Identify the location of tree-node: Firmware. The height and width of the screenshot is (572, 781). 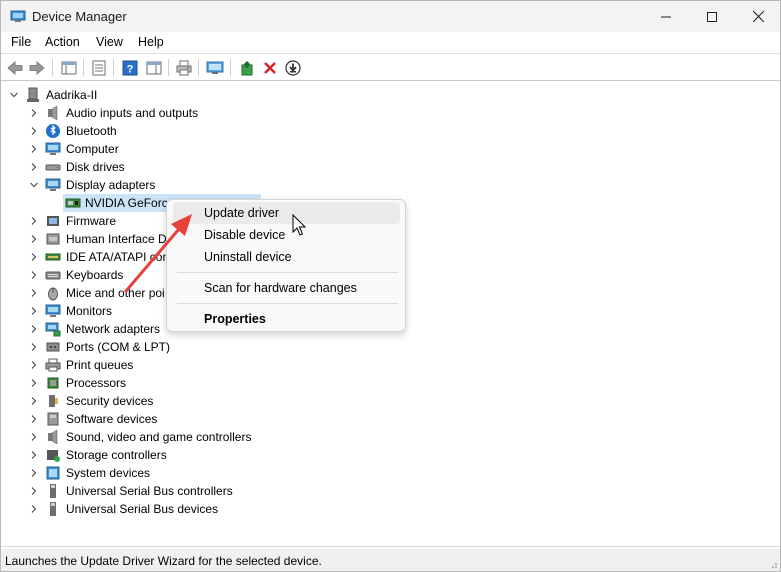
(91, 221).